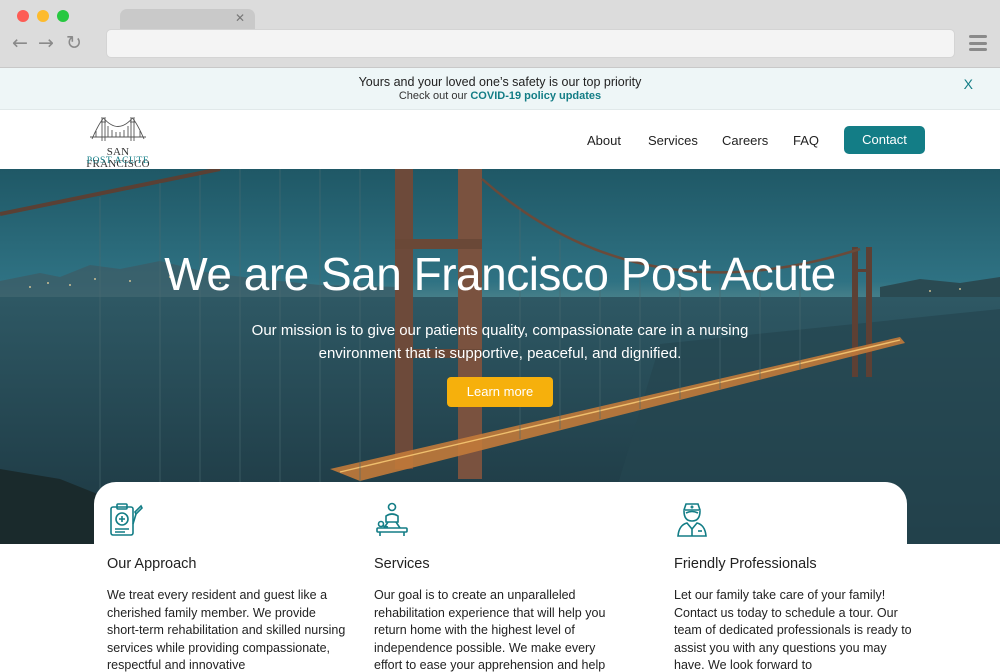 The height and width of the screenshot is (672, 1000). I want to click on alert-sub-prefix: Check out our, so click(434, 96).